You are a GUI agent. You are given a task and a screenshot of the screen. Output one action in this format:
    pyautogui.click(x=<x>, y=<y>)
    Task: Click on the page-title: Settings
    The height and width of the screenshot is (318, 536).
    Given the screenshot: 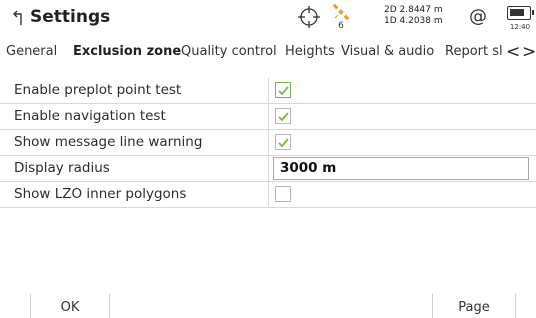 What is the action you would take?
    pyautogui.click(x=70, y=17)
    